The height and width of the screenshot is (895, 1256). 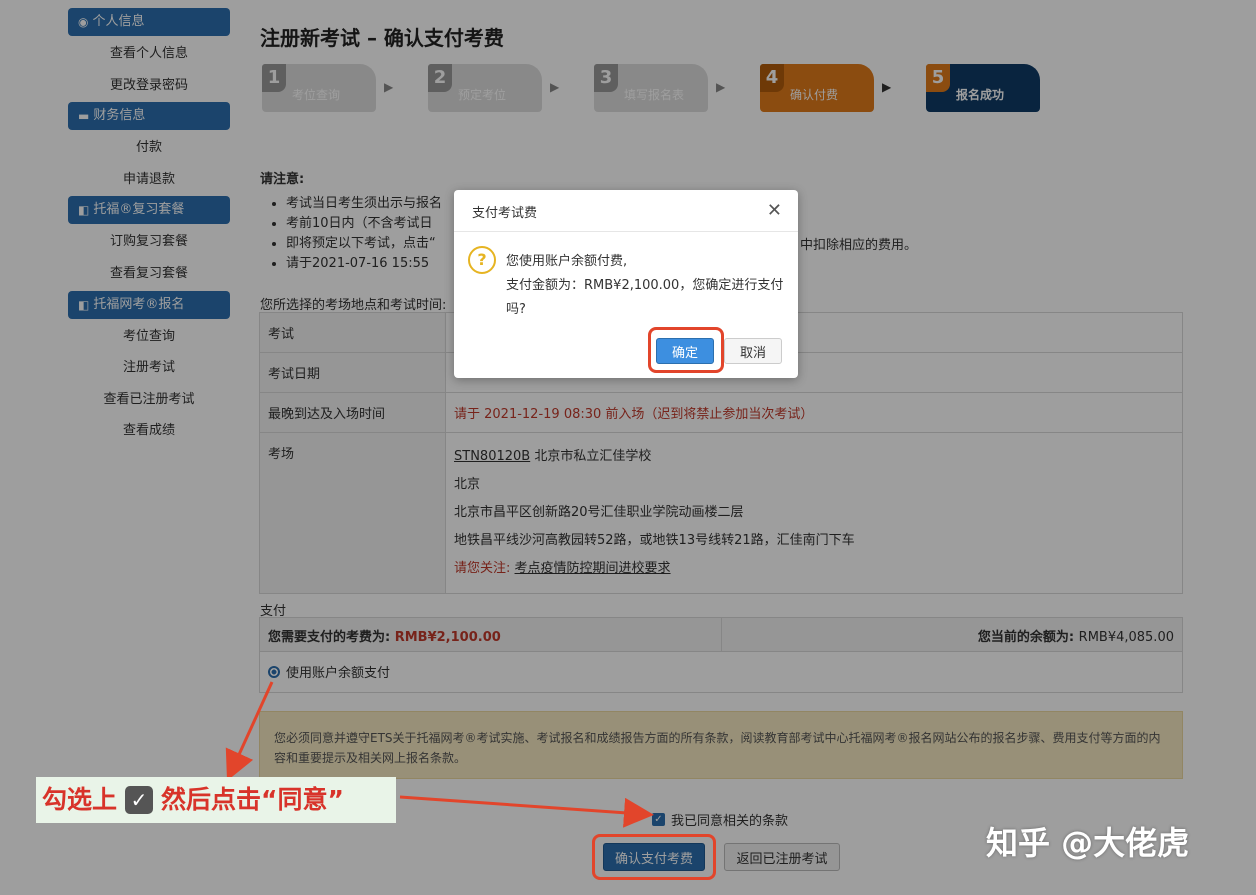 I want to click on notice-item: 即将预定以下考试，点击“, so click(x=364, y=244).